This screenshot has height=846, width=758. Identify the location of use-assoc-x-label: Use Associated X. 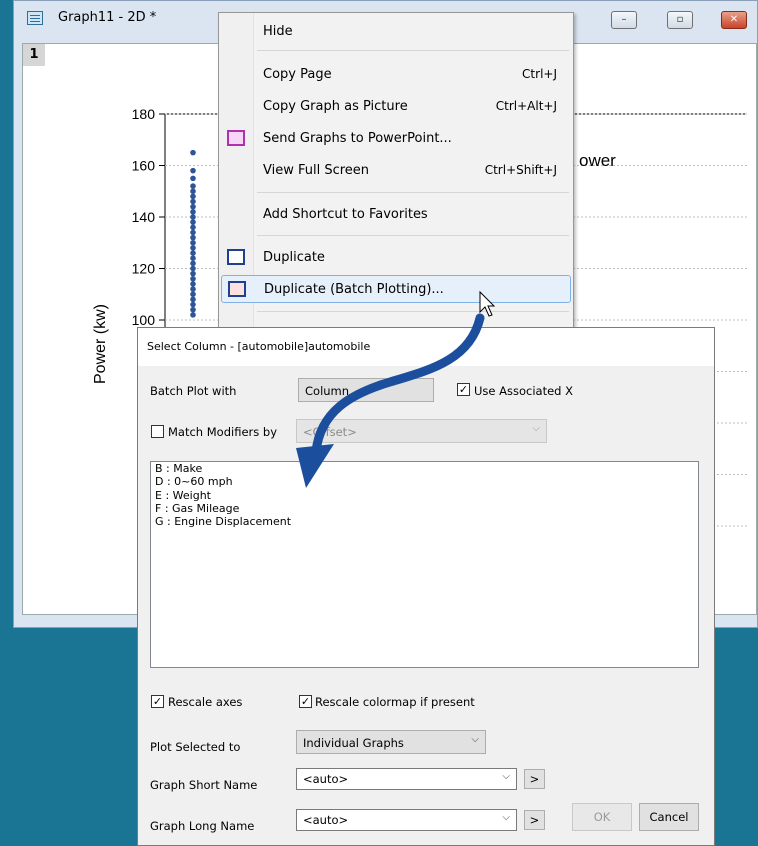
(524, 391).